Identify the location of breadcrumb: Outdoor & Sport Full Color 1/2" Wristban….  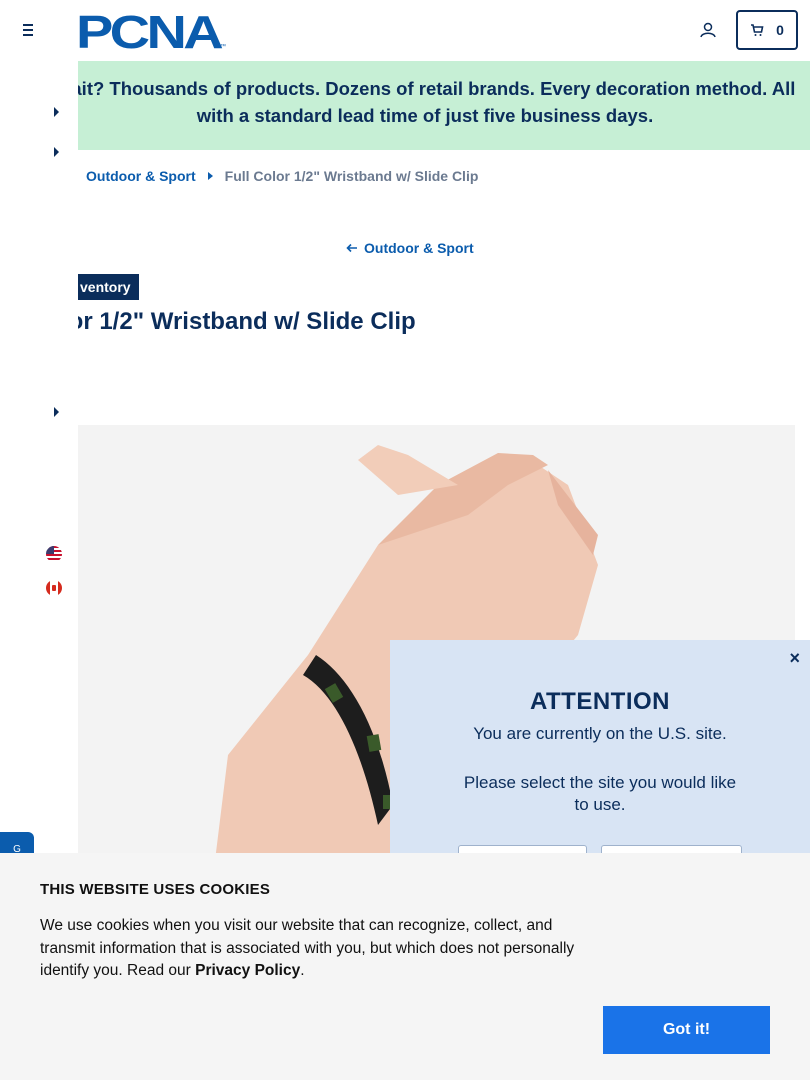
(282, 176).